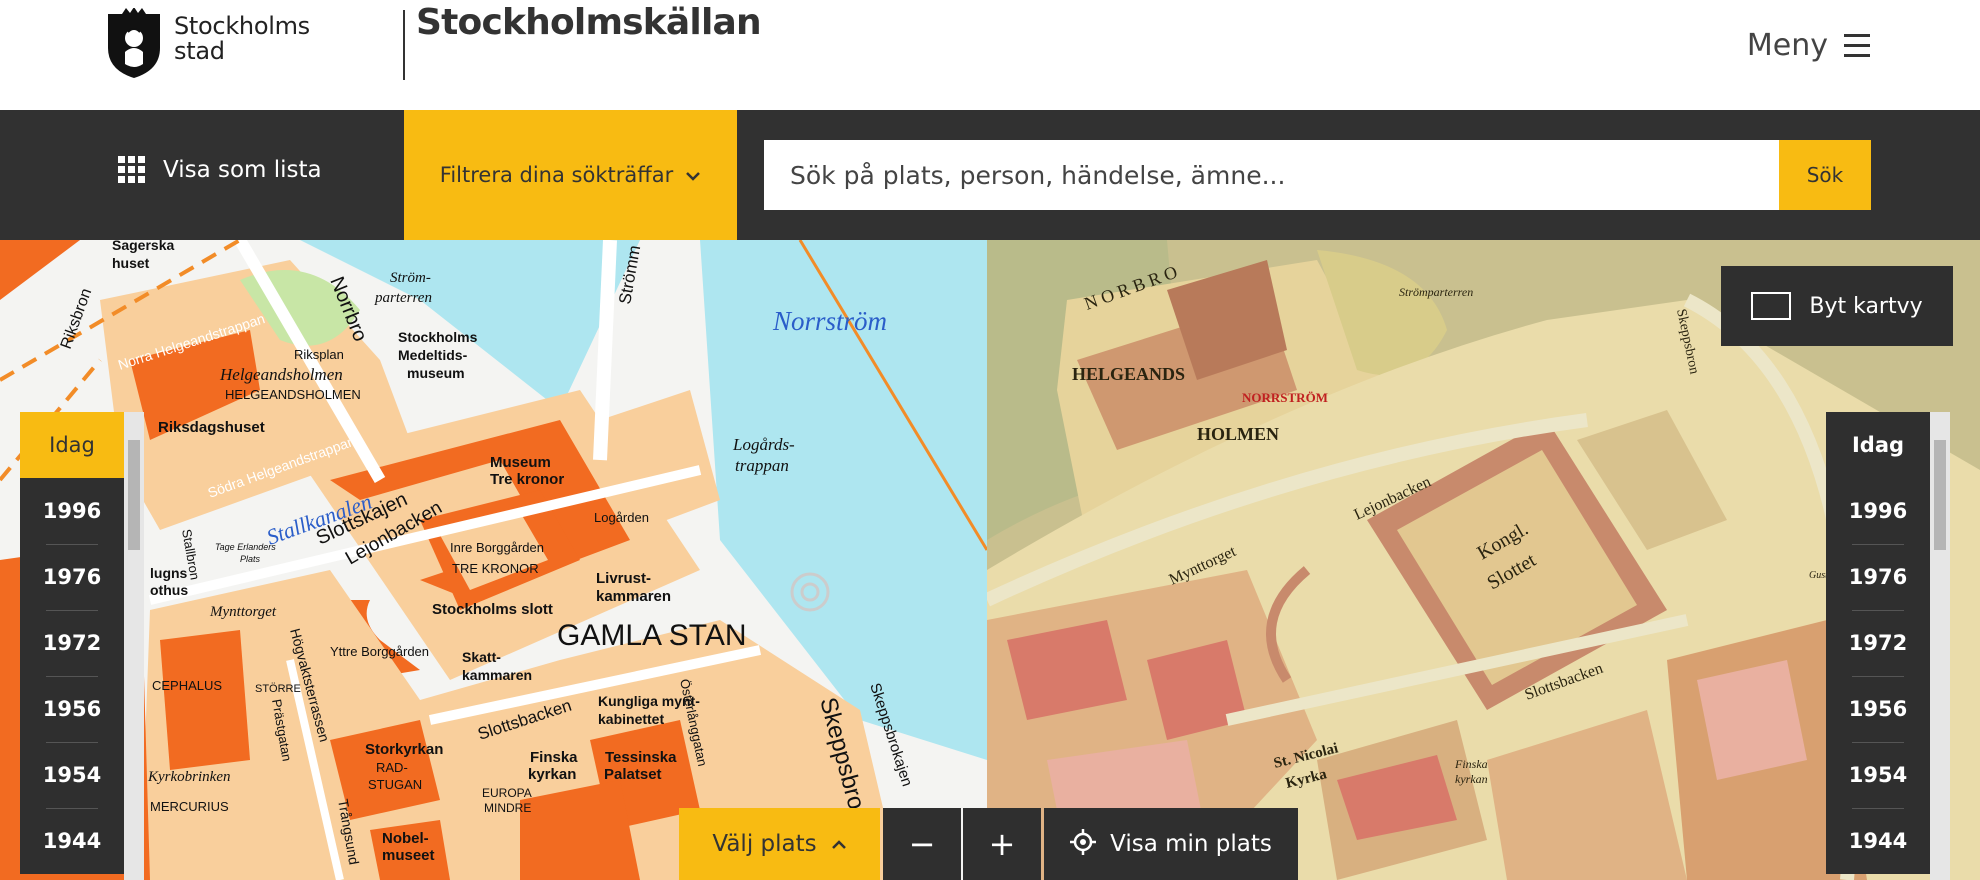 This screenshot has height=880, width=1980. I want to click on site-title: Stockholmskällan, so click(589, 22).